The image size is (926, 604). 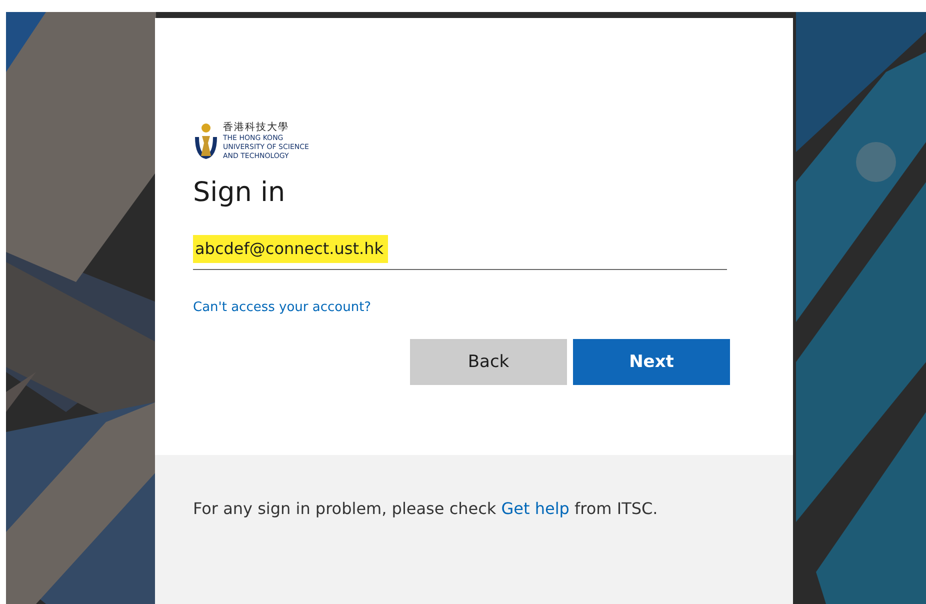 I want to click on university-logo-icon, so click(x=206, y=141).